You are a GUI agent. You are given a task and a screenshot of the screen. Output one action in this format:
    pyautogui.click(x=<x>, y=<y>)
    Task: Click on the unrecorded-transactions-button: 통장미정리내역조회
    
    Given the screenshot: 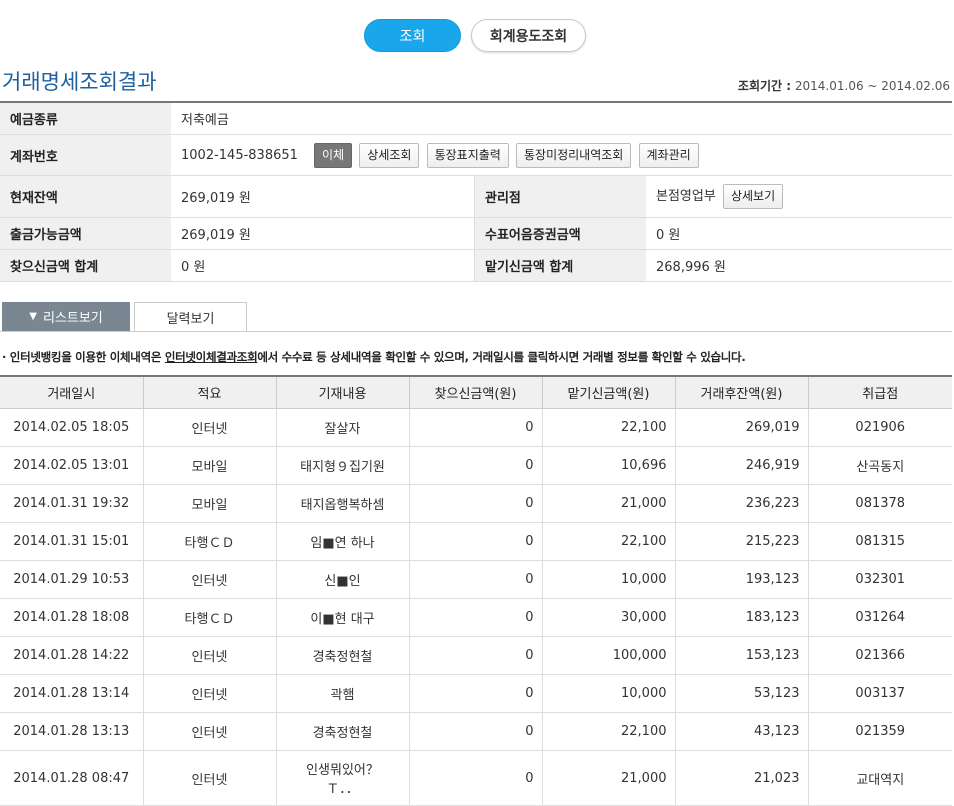 What is the action you would take?
    pyautogui.click(x=573, y=155)
    